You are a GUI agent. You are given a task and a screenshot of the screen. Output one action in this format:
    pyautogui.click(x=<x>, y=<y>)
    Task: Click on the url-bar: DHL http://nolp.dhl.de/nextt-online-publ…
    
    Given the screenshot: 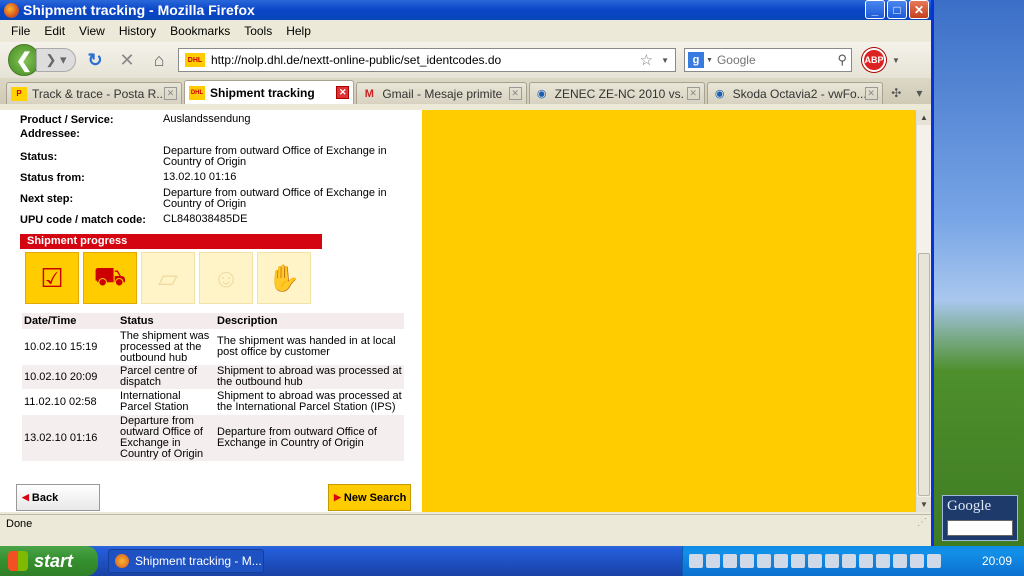 What is the action you would take?
    pyautogui.click(x=427, y=60)
    